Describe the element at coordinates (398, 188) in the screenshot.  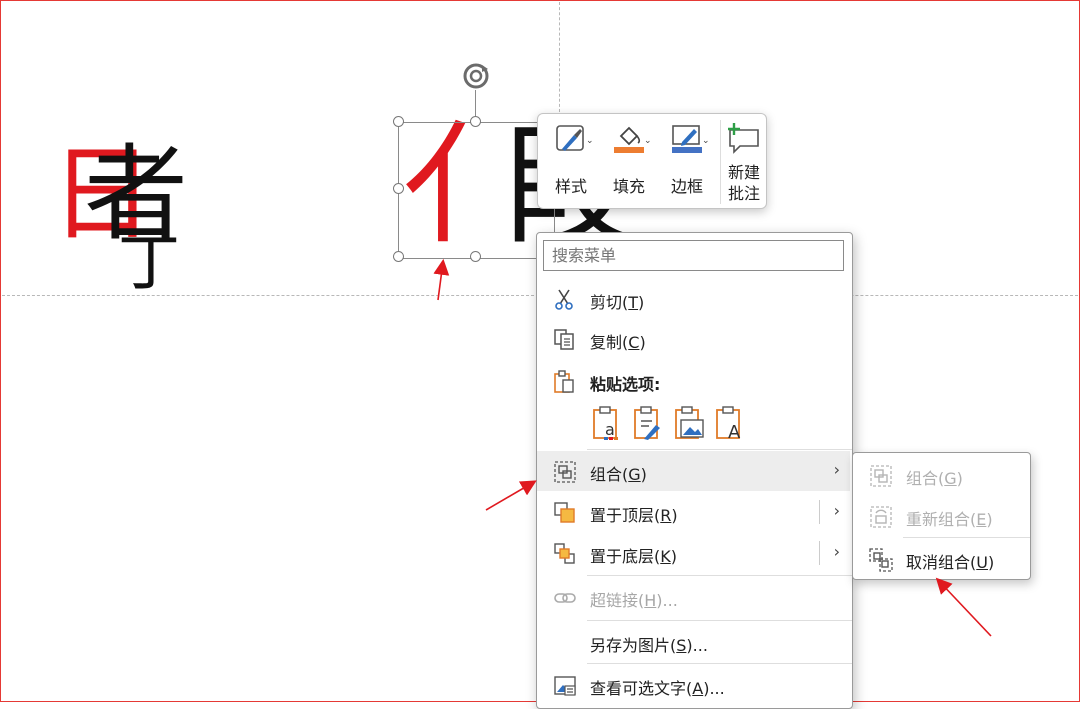
I see `resize-handle-w` at that location.